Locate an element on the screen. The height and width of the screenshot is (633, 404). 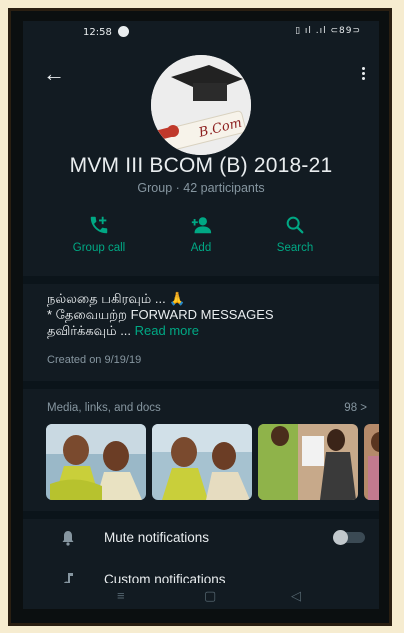
search-icon is located at coordinates (295, 225).